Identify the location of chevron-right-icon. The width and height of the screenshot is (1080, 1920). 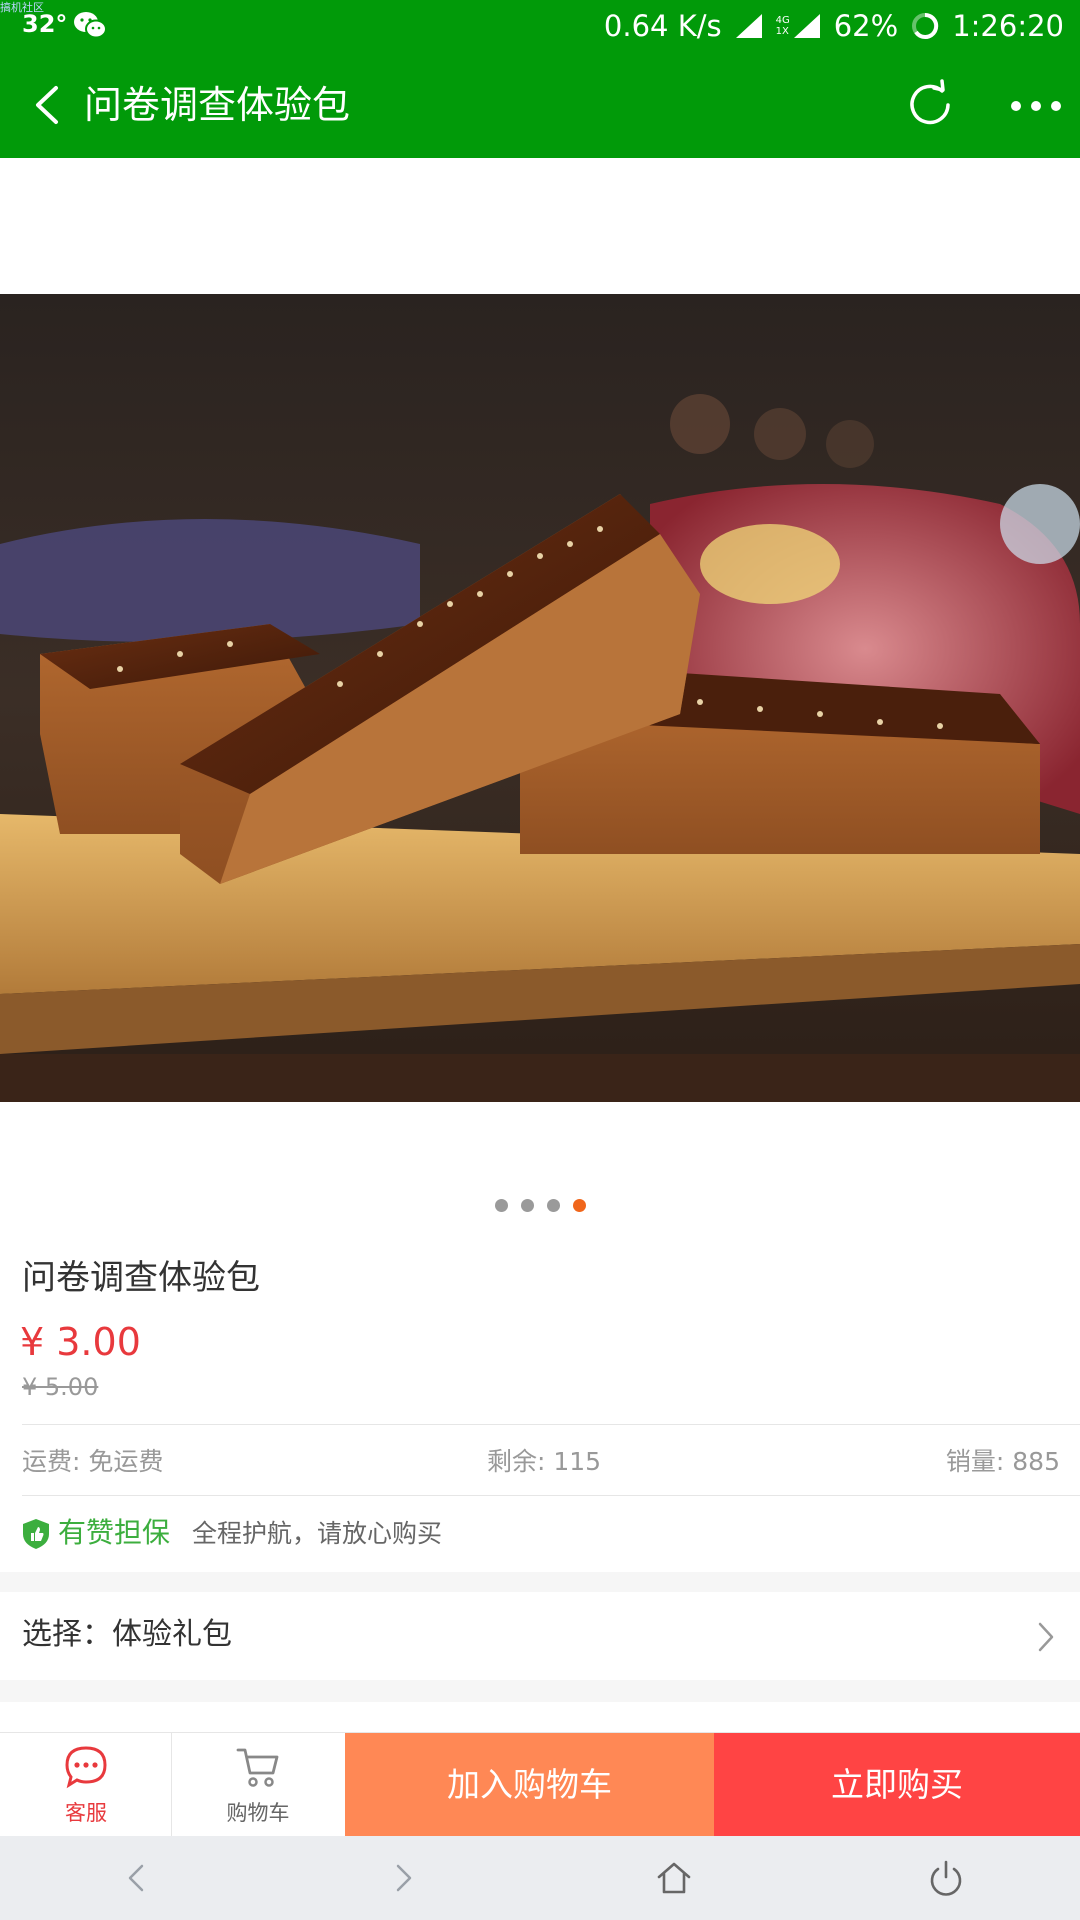
(1046, 1637).